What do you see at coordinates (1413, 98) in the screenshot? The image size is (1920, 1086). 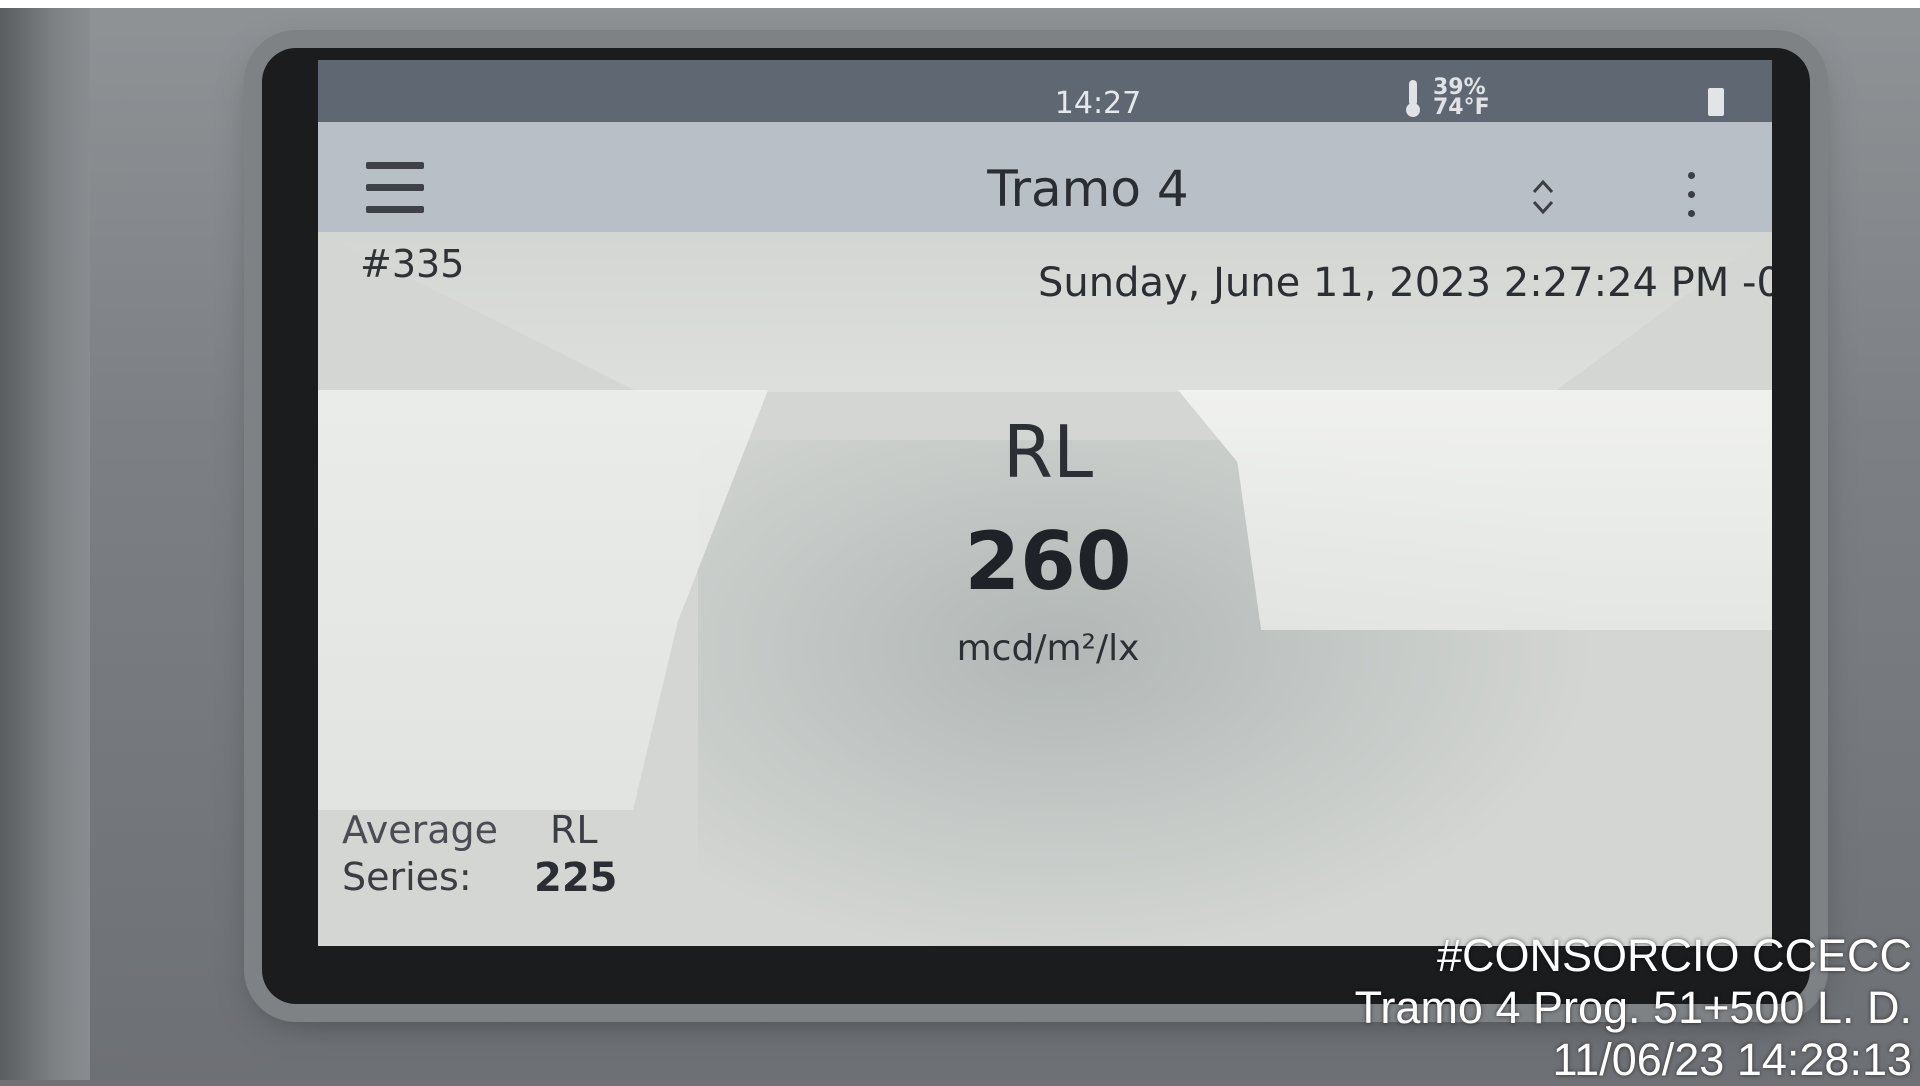 I see `thermometer-icon` at bounding box center [1413, 98].